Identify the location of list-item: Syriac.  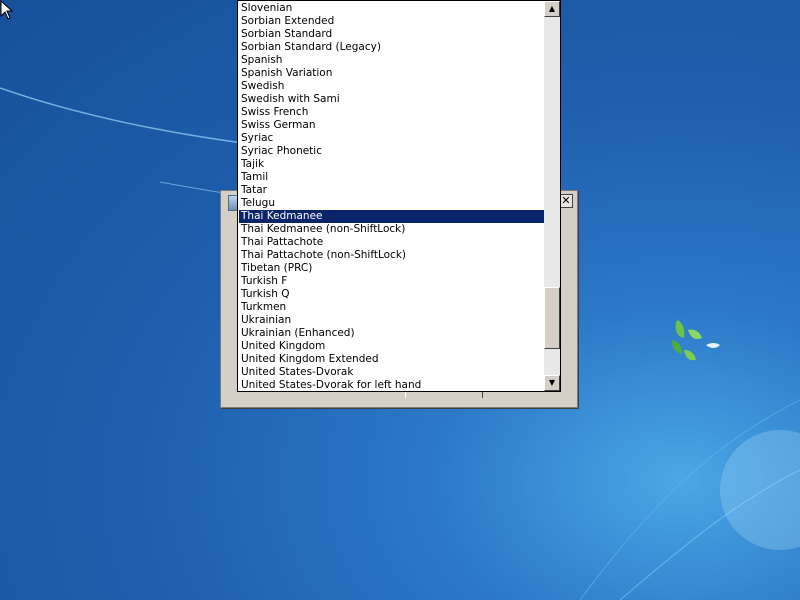
(391, 138).